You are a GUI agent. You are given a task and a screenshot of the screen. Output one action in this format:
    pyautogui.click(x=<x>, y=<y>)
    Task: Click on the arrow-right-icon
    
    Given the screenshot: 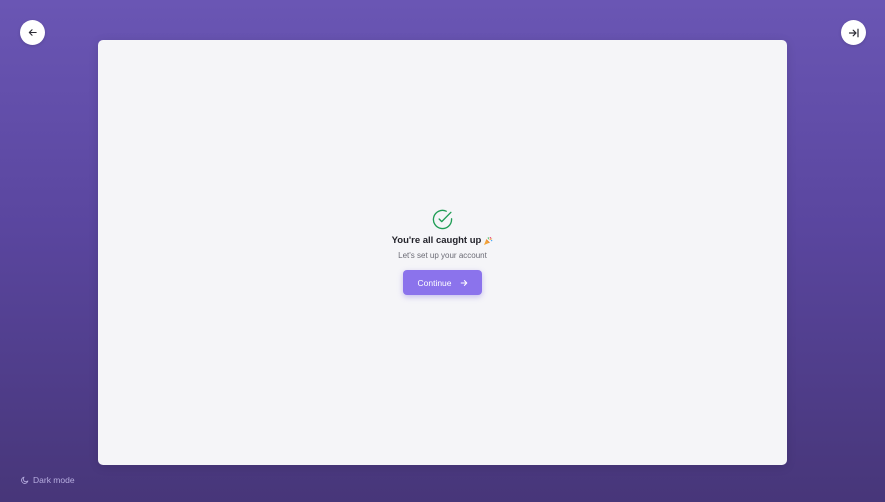 What is the action you would take?
    pyautogui.click(x=463, y=282)
    